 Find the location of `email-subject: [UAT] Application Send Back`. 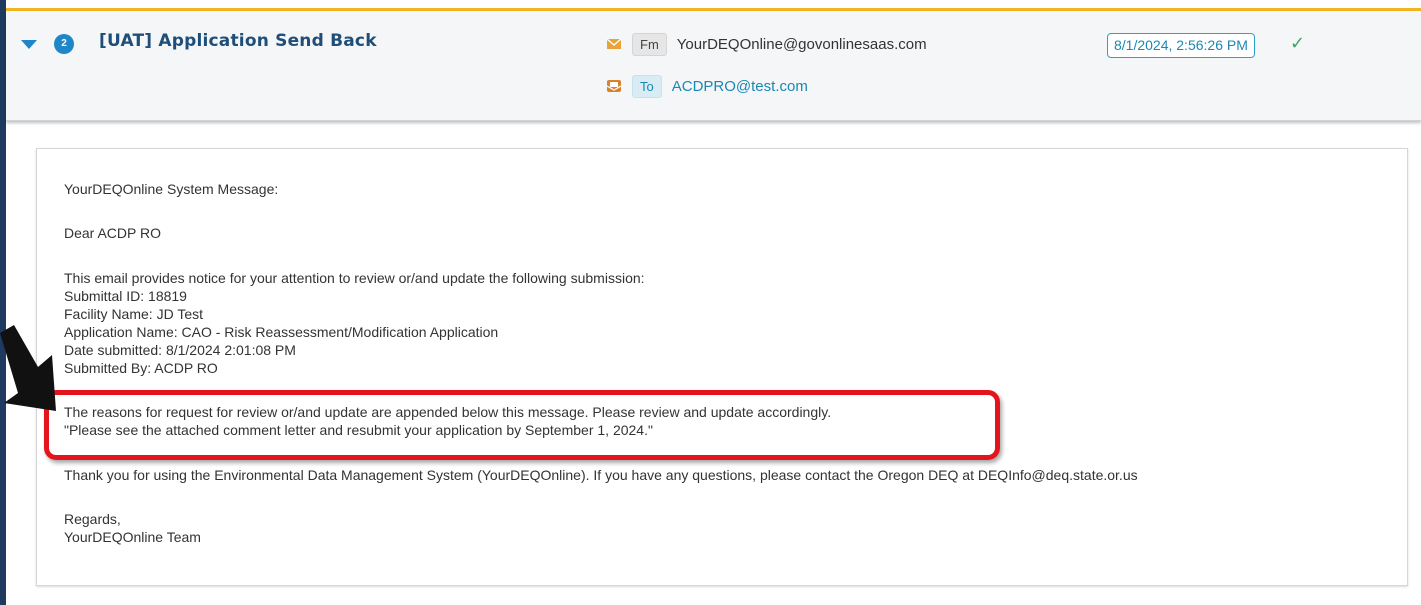

email-subject: [UAT] Application Send Back is located at coordinates (238, 41).